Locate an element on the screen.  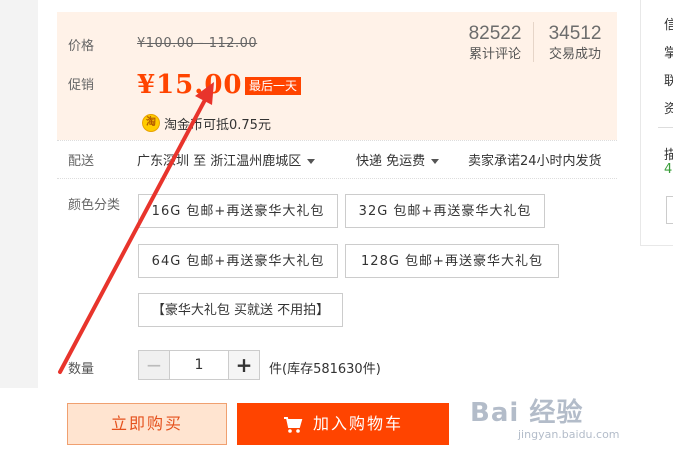
left-gutter is located at coordinates (19, 194).